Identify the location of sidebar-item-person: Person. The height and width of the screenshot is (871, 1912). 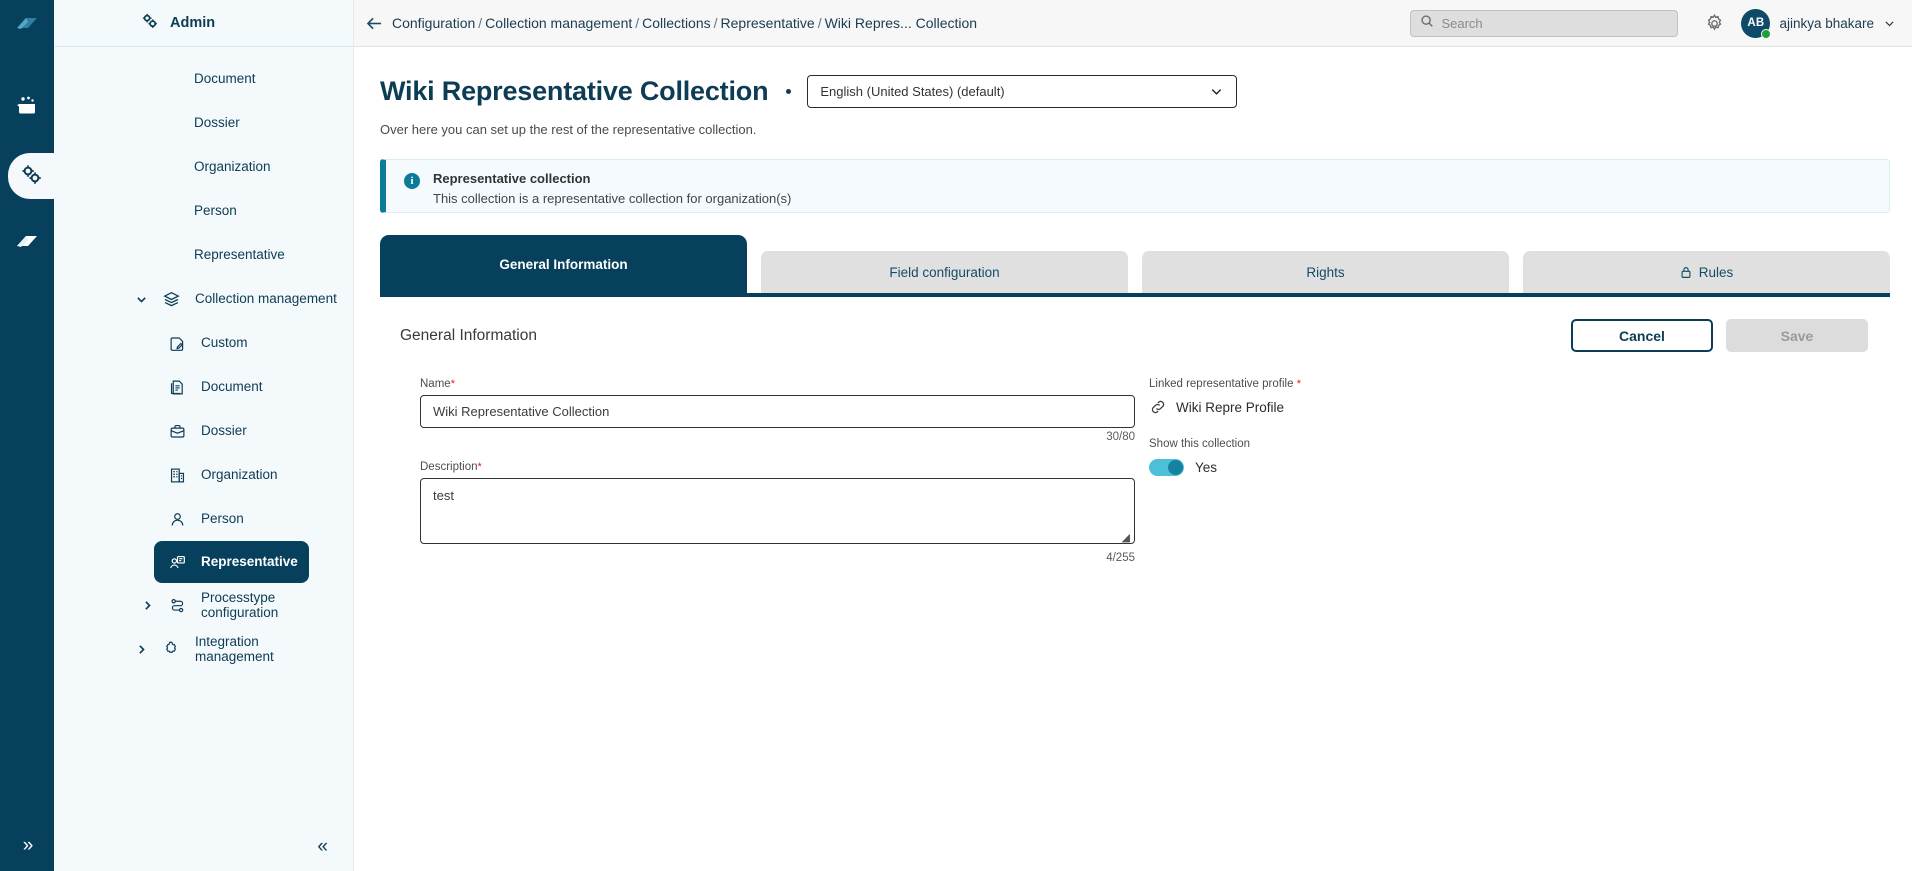
(203, 211).